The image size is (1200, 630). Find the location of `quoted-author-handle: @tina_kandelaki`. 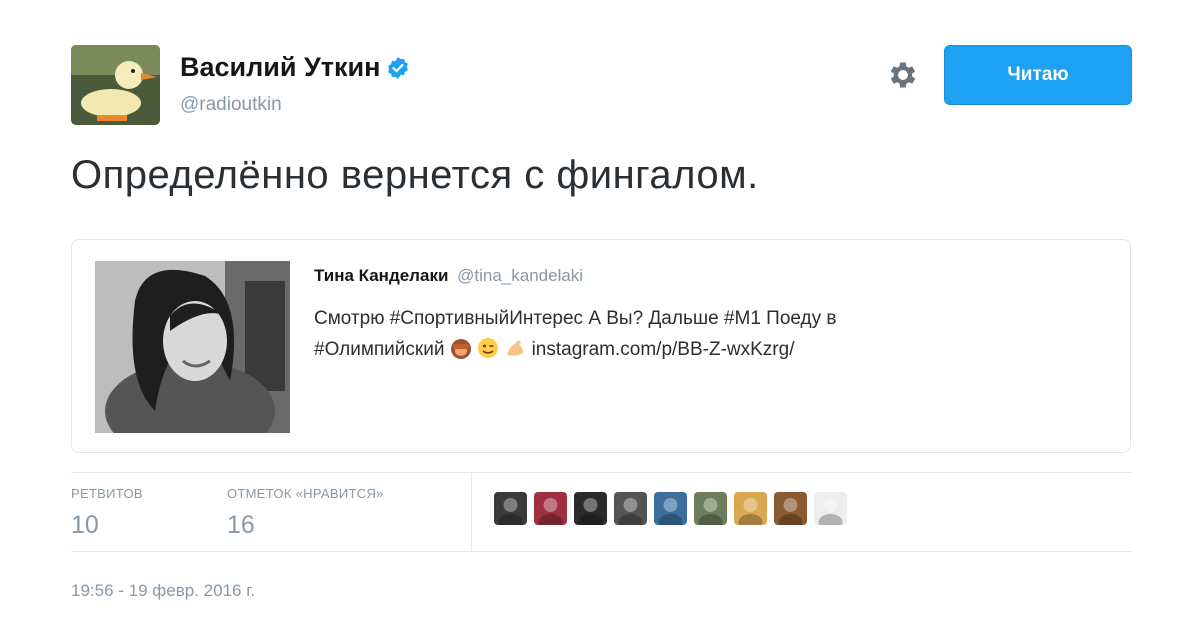

quoted-author-handle: @tina_kandelaki is located at coordinates (520, 275).